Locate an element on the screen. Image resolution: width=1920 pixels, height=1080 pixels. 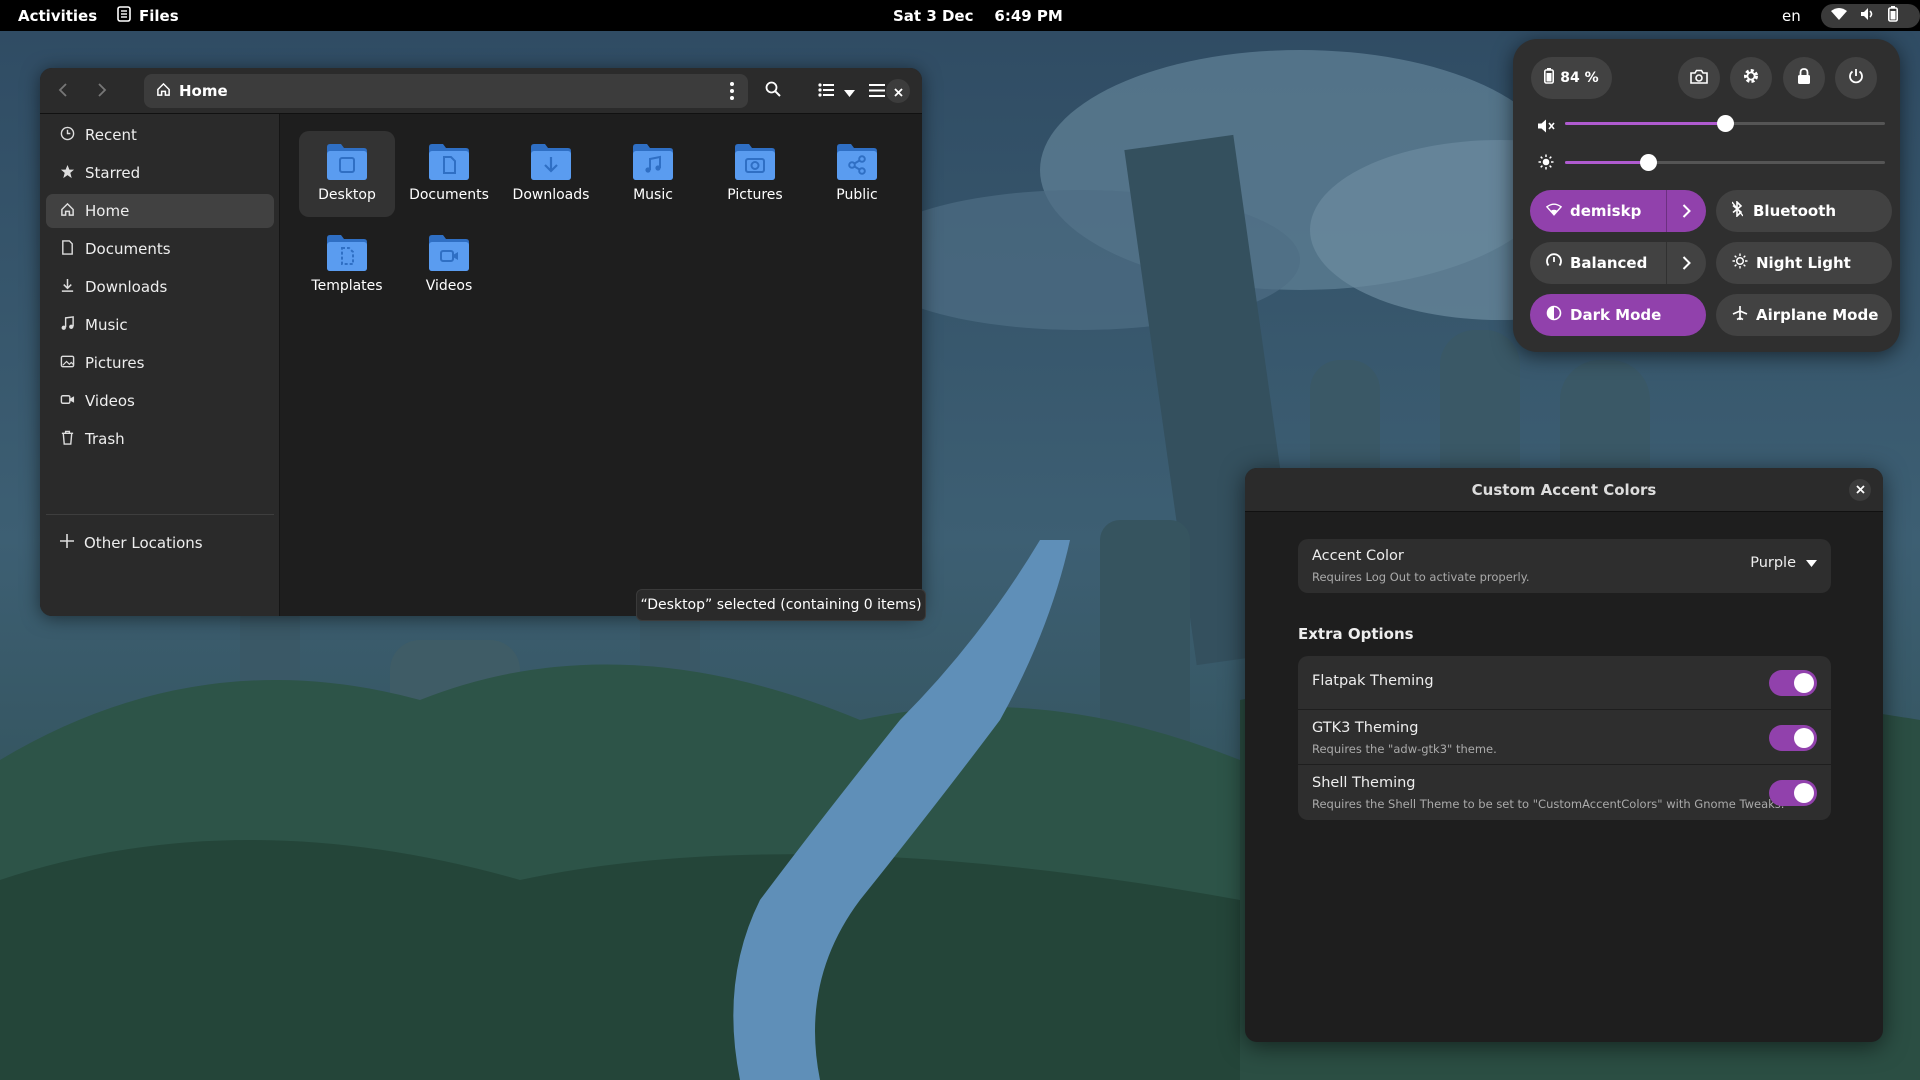
back-button is located at coordinates (63, 91).